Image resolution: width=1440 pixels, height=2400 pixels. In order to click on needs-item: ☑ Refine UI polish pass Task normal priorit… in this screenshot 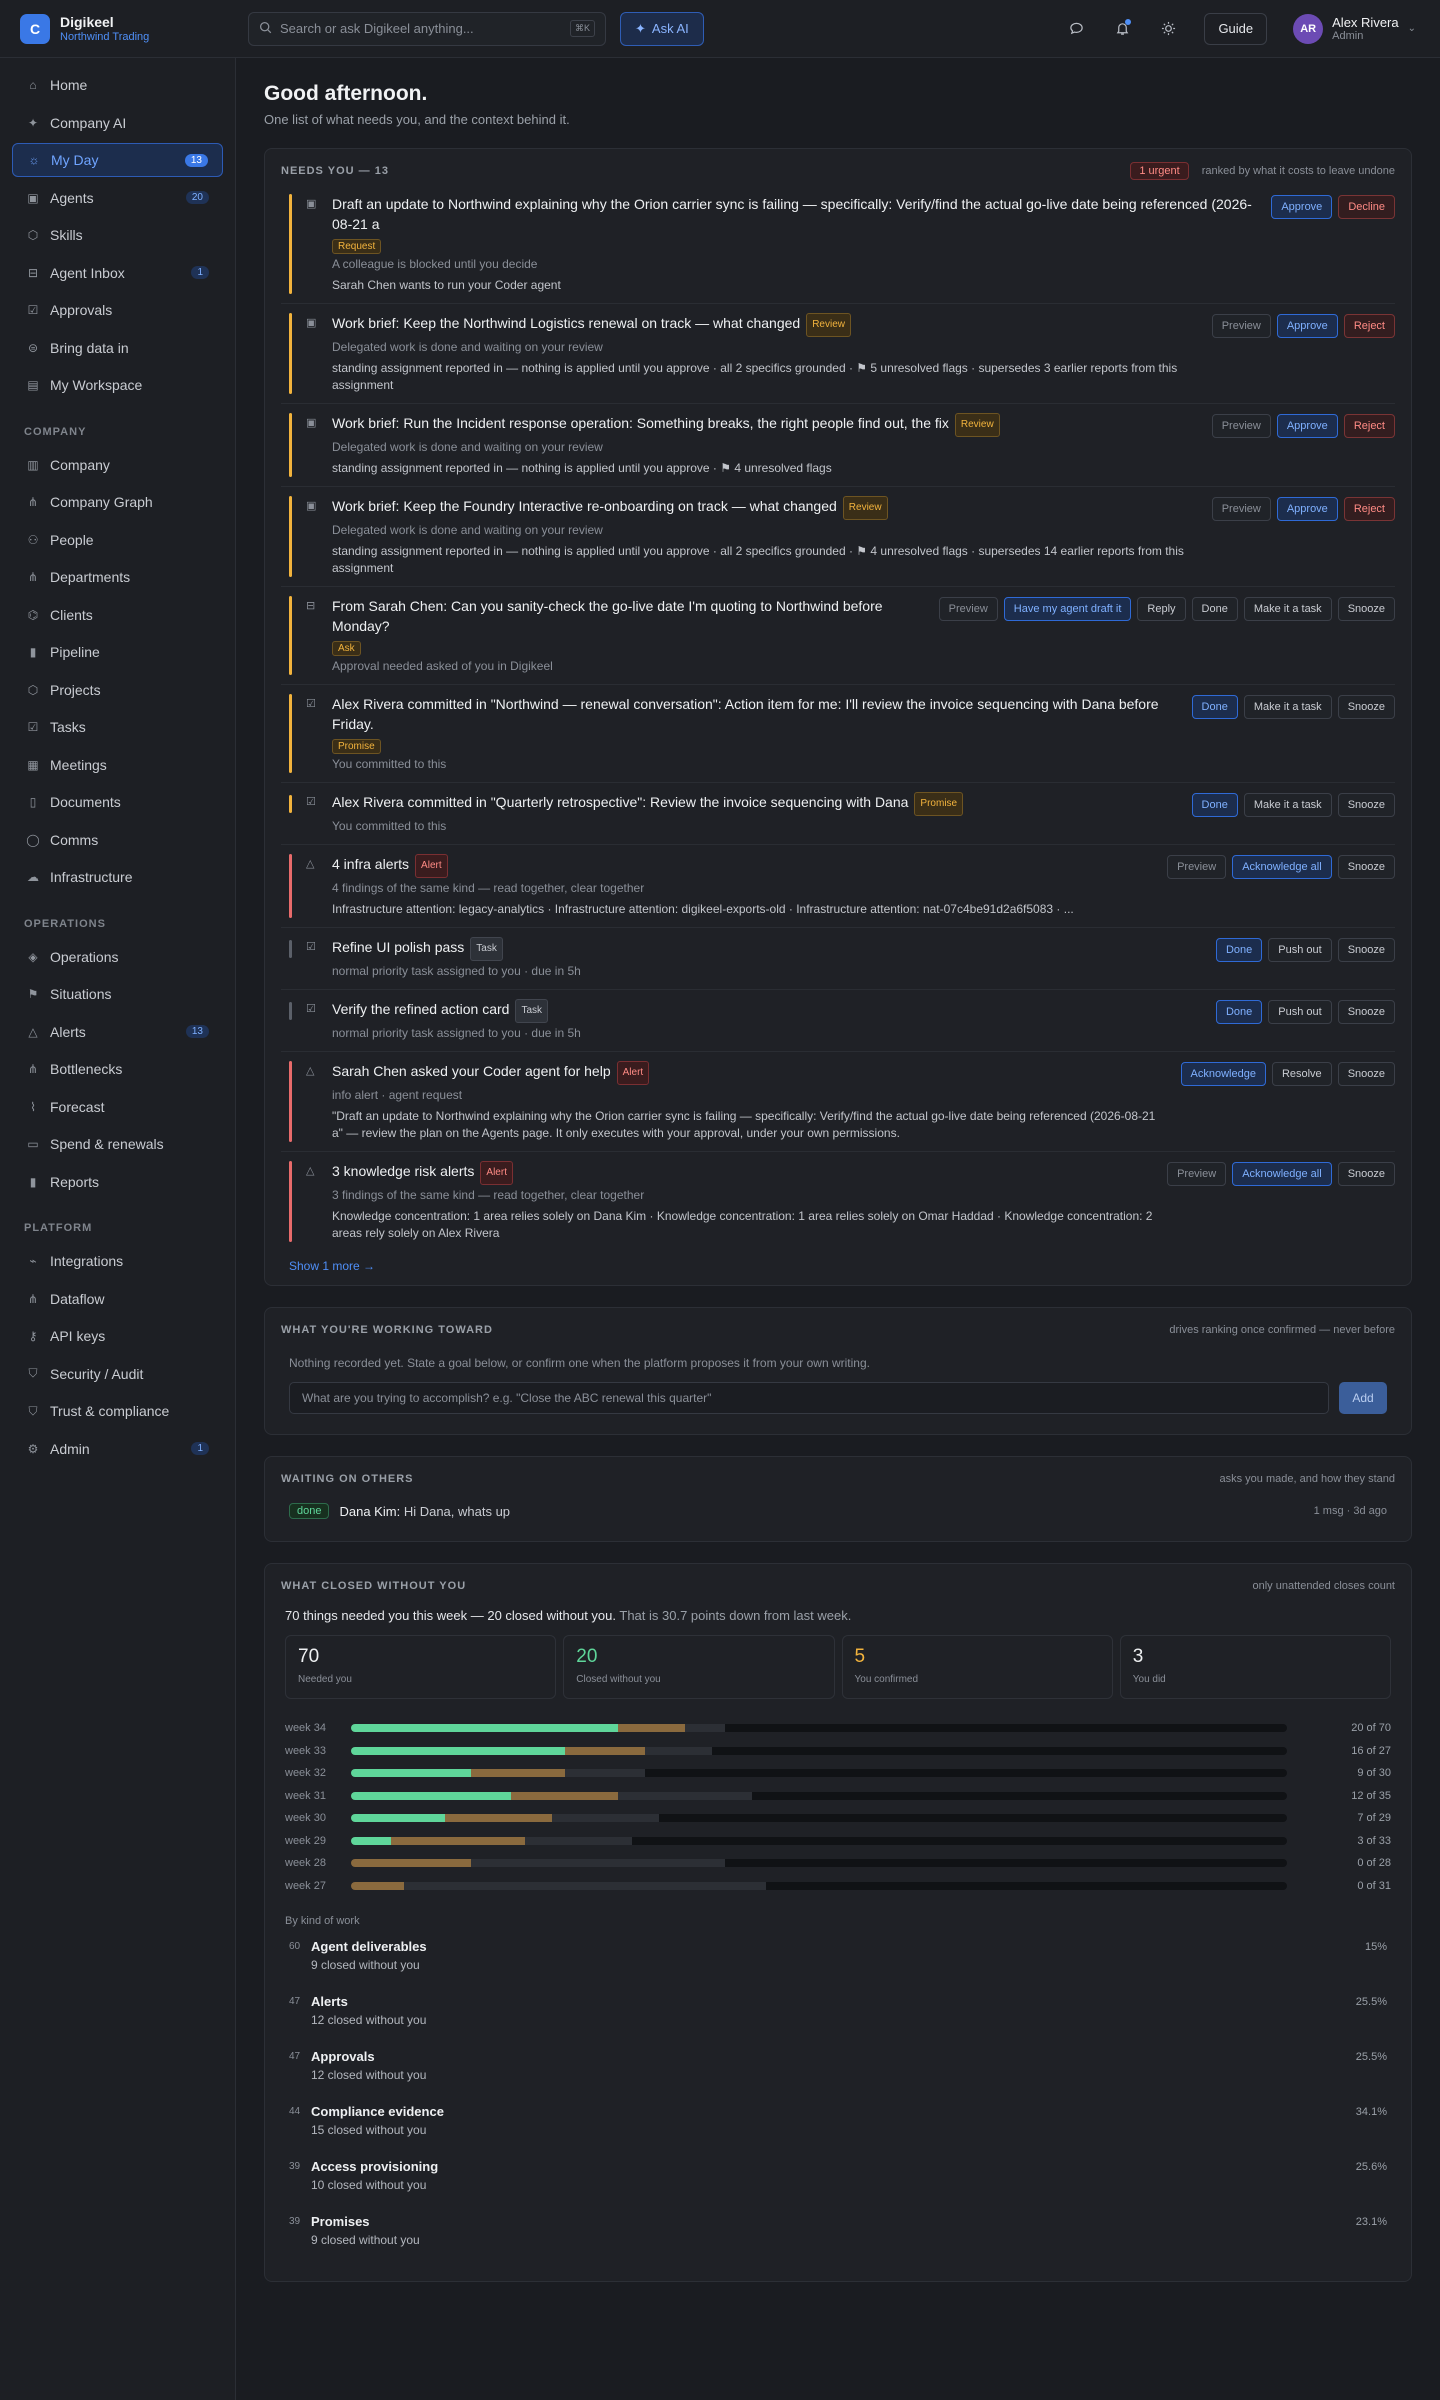, I will do `click(838, 959)`.